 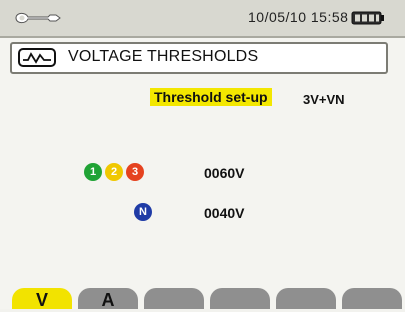 I want to click on neutral-icon: N, so click(x=143, y=212).